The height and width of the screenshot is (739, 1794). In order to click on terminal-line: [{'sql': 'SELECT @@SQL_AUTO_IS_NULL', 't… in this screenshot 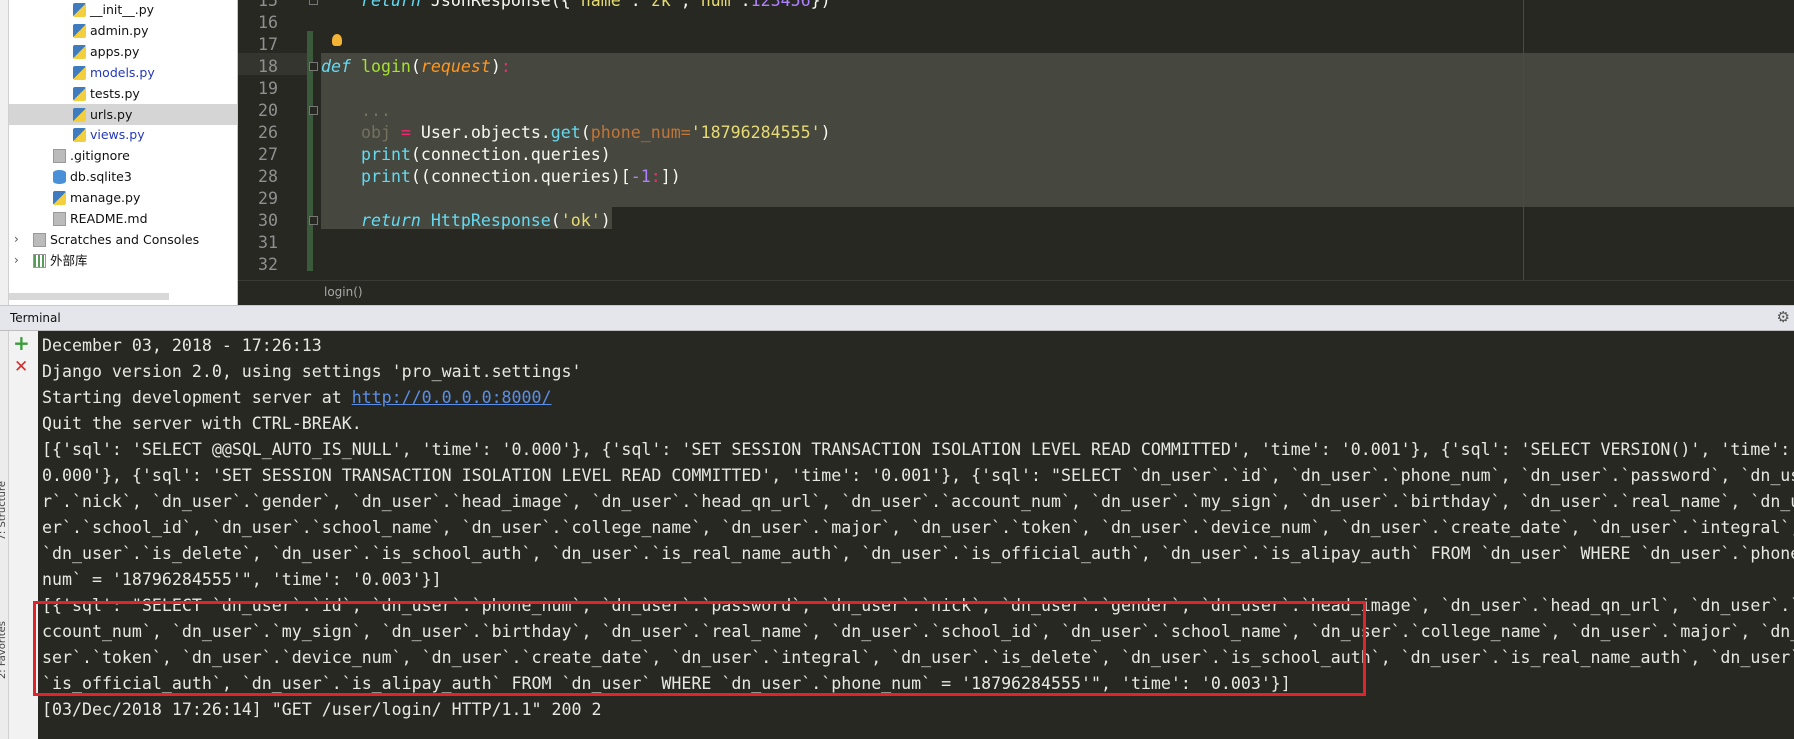, I will do `click(918, 450)`.